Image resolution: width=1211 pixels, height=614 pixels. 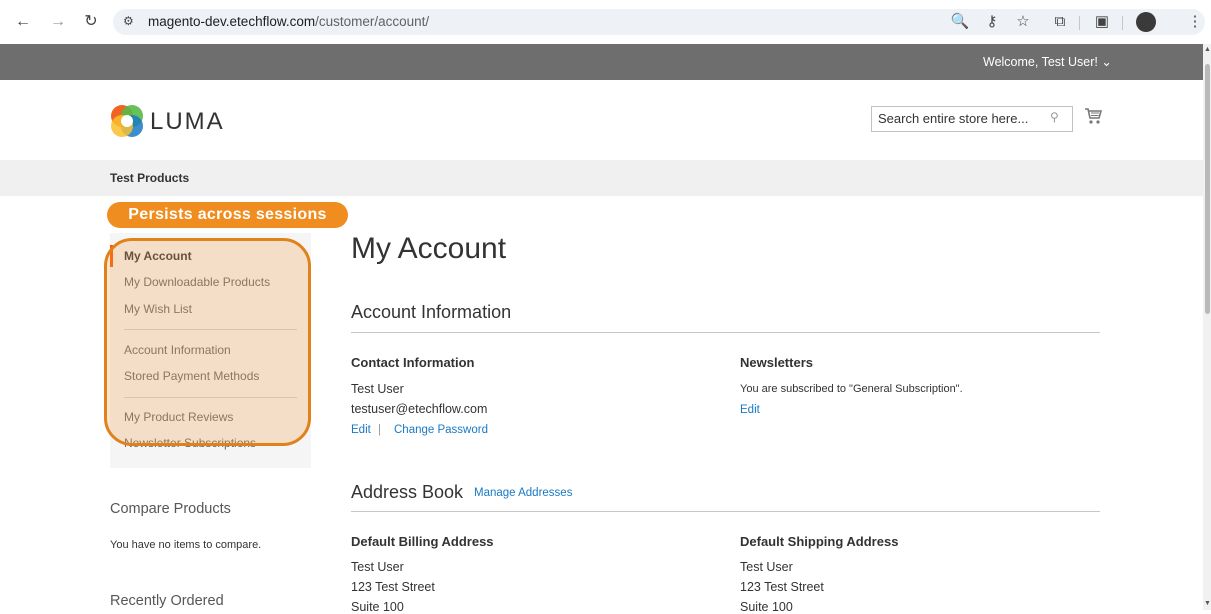 I want to click on manage-addresses-link: Manage Addresses, so click(x=523, y=493).